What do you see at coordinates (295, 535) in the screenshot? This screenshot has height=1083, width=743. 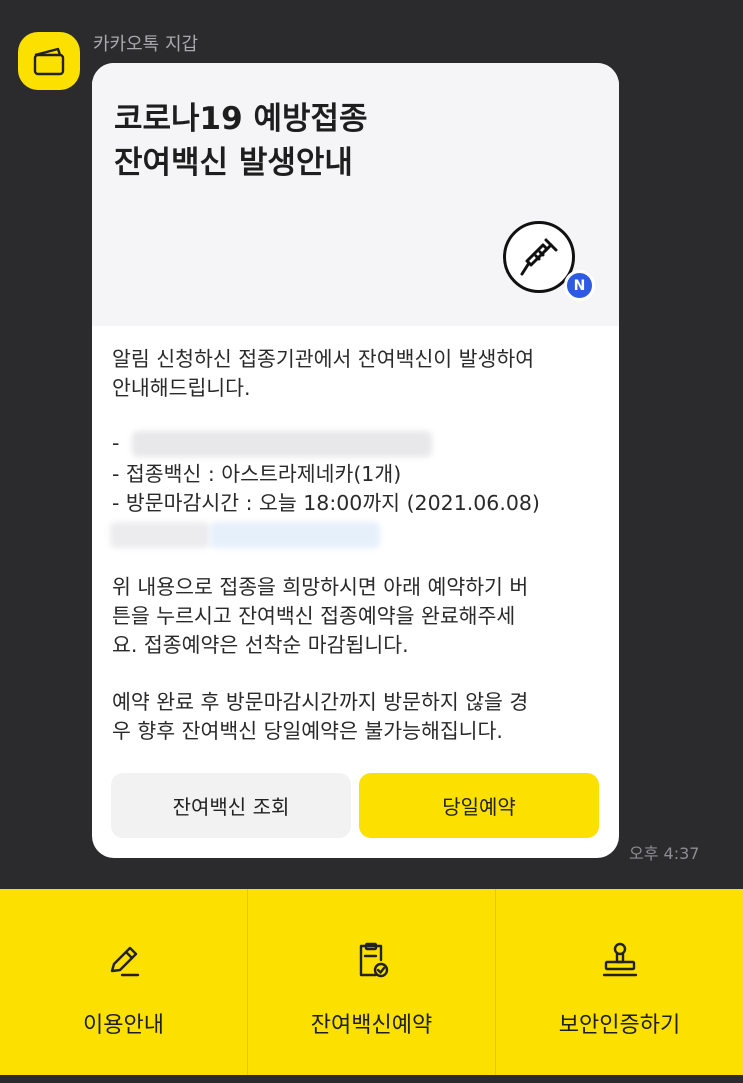 I see `redacted-link` at bounding box center [295, 535].